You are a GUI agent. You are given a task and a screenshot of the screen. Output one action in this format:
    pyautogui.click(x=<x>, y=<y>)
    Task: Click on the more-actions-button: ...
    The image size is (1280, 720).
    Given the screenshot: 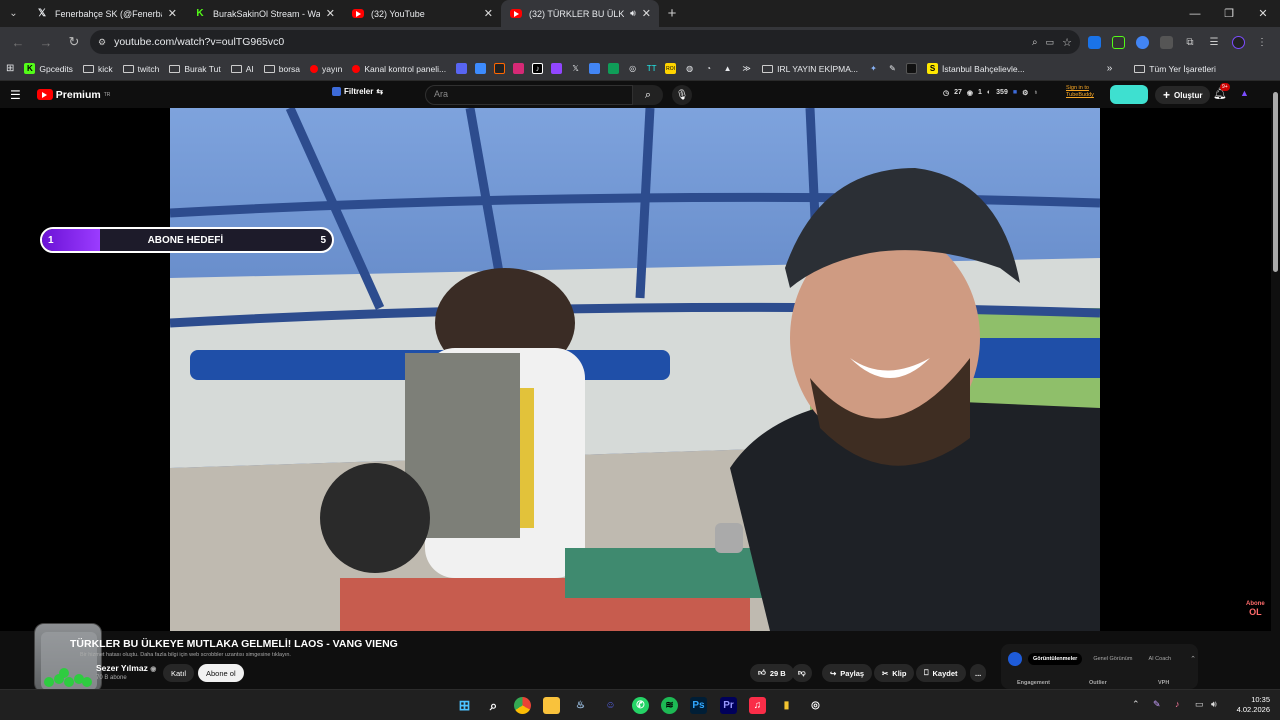 What is the action you would take?
    pyautogui.click(x=978, y=673)
    